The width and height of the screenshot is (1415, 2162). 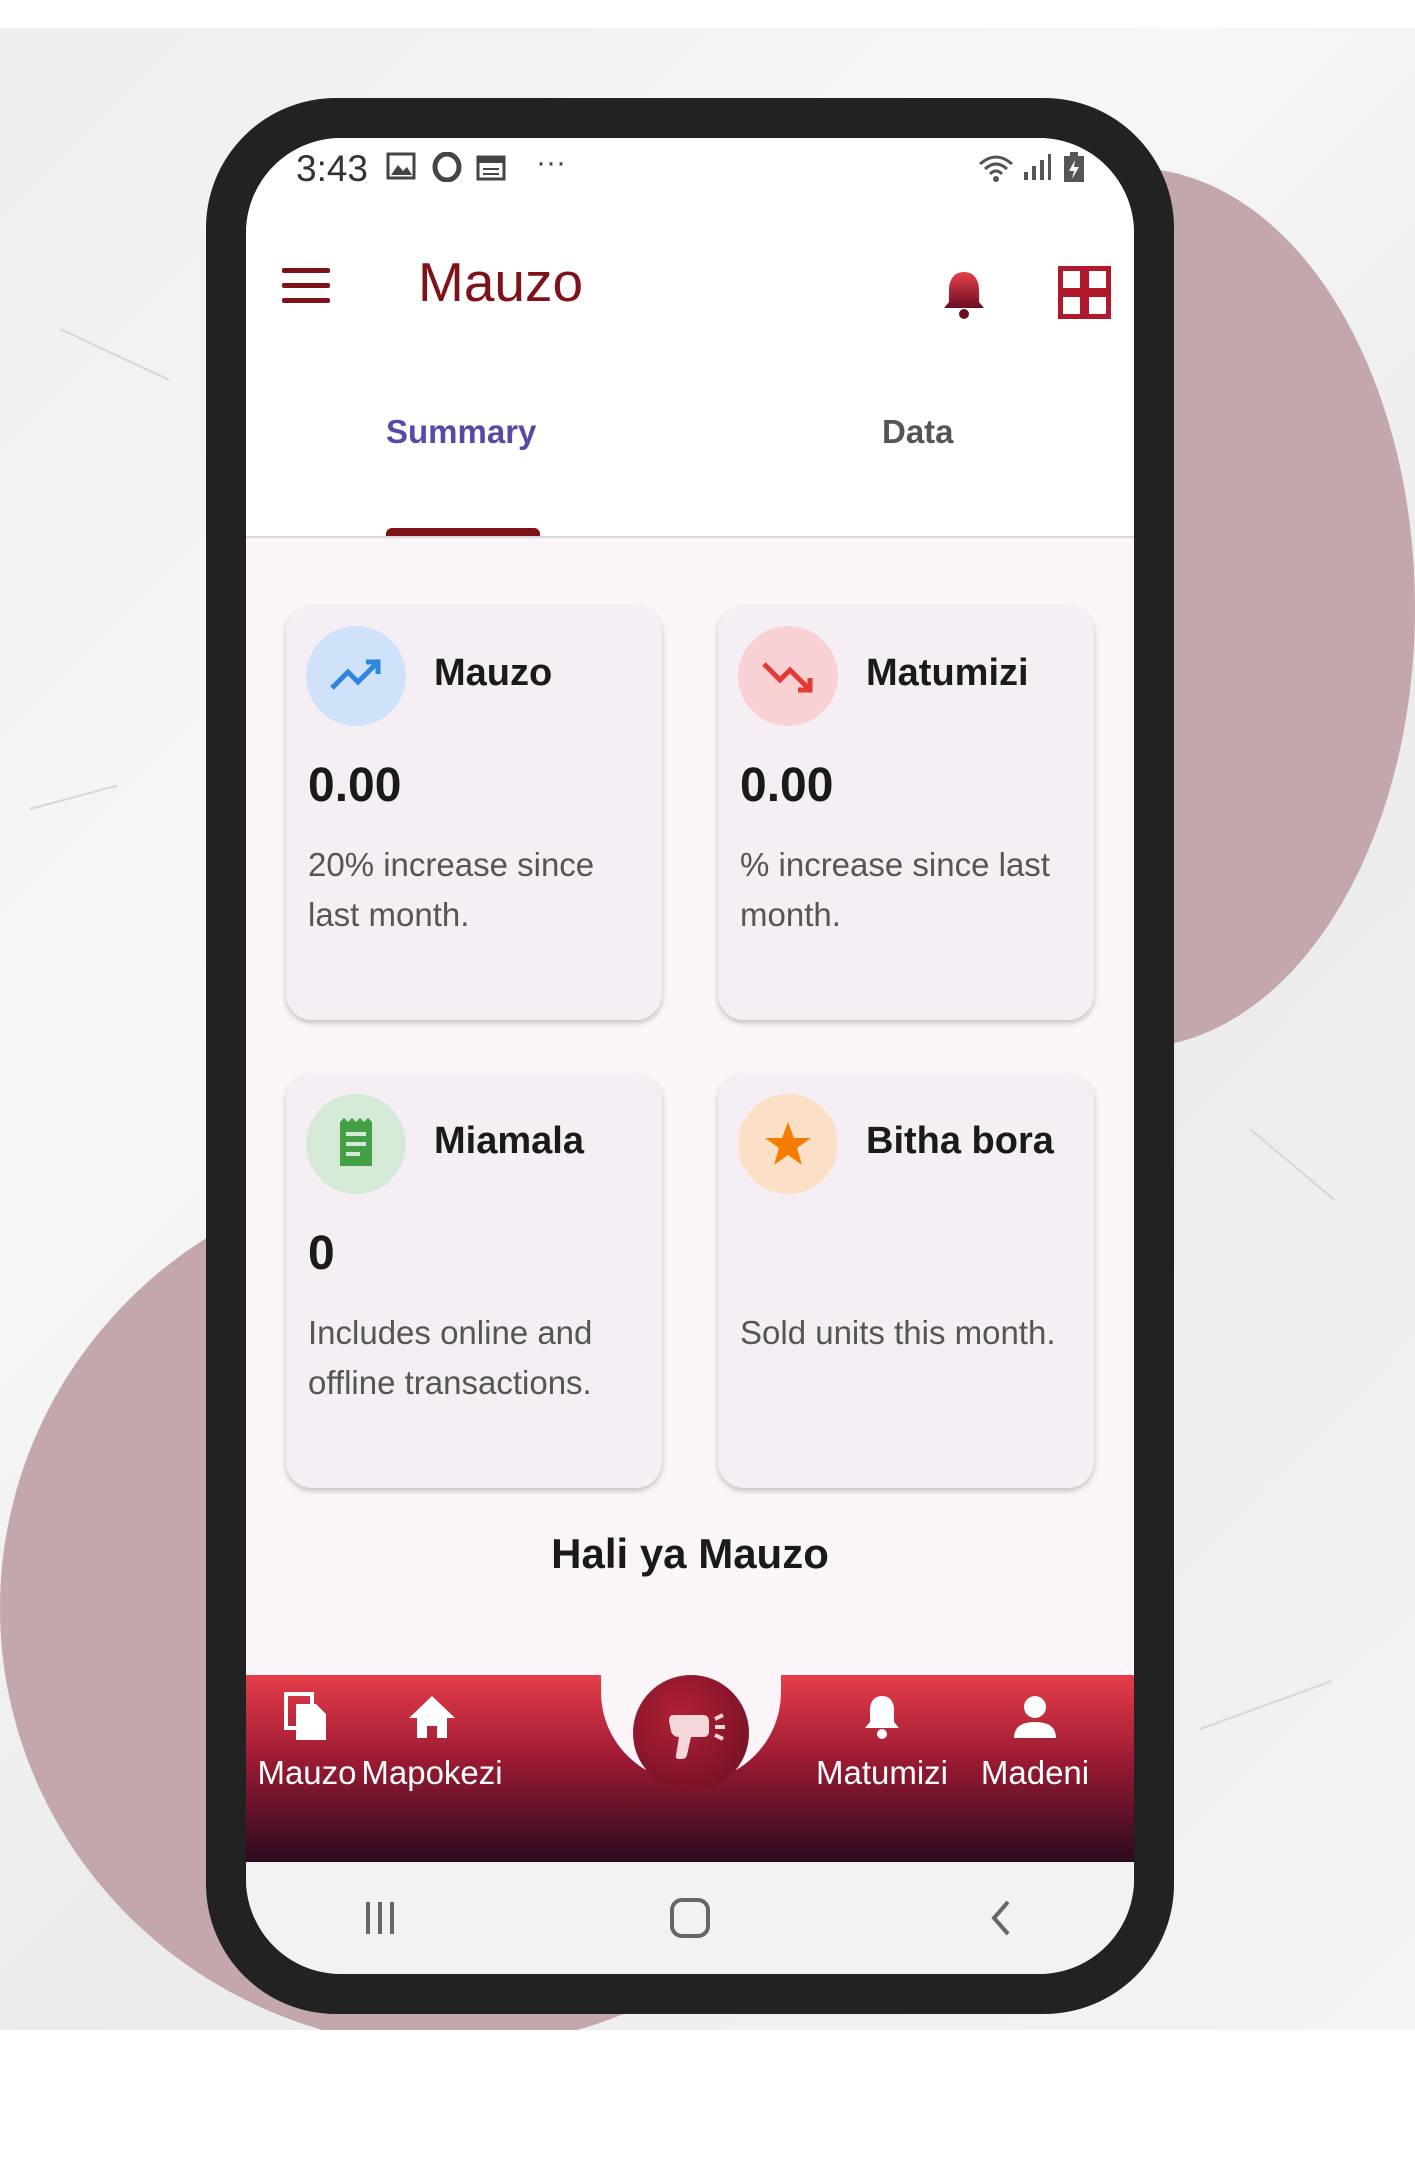 I want to click on card-value: 0, so click(x=321, y=1253).